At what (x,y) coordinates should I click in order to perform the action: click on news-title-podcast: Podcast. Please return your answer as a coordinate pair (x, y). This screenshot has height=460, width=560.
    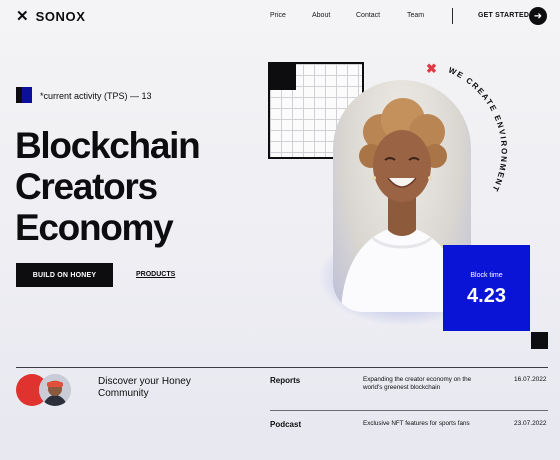
    Looking at the image, I should click on (285, 424).